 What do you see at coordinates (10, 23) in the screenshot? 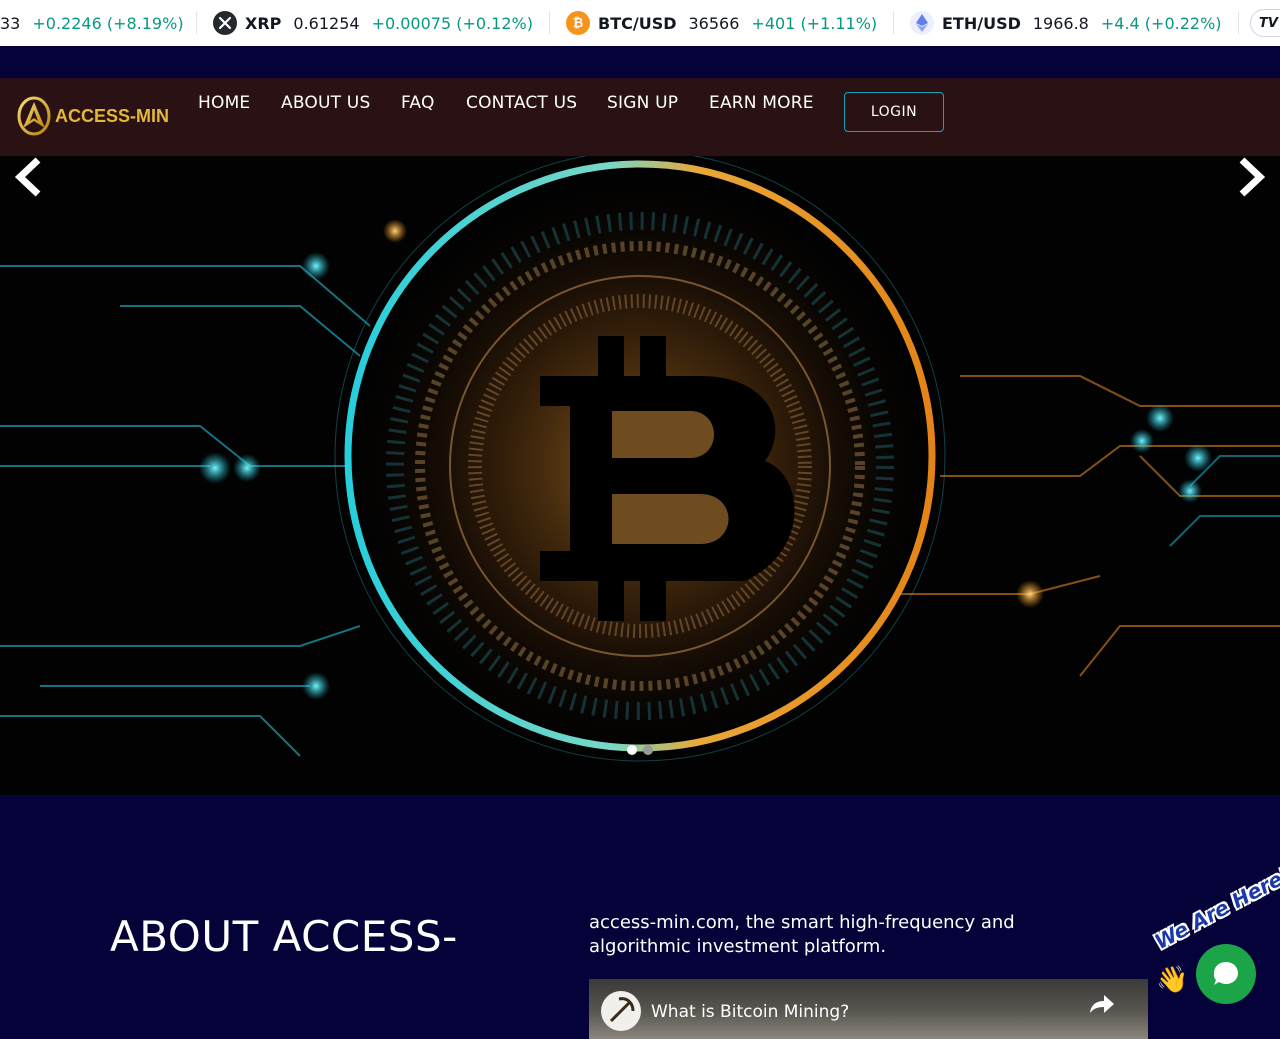
I see `ticker-price: 33` at bounding box center [10, 23].